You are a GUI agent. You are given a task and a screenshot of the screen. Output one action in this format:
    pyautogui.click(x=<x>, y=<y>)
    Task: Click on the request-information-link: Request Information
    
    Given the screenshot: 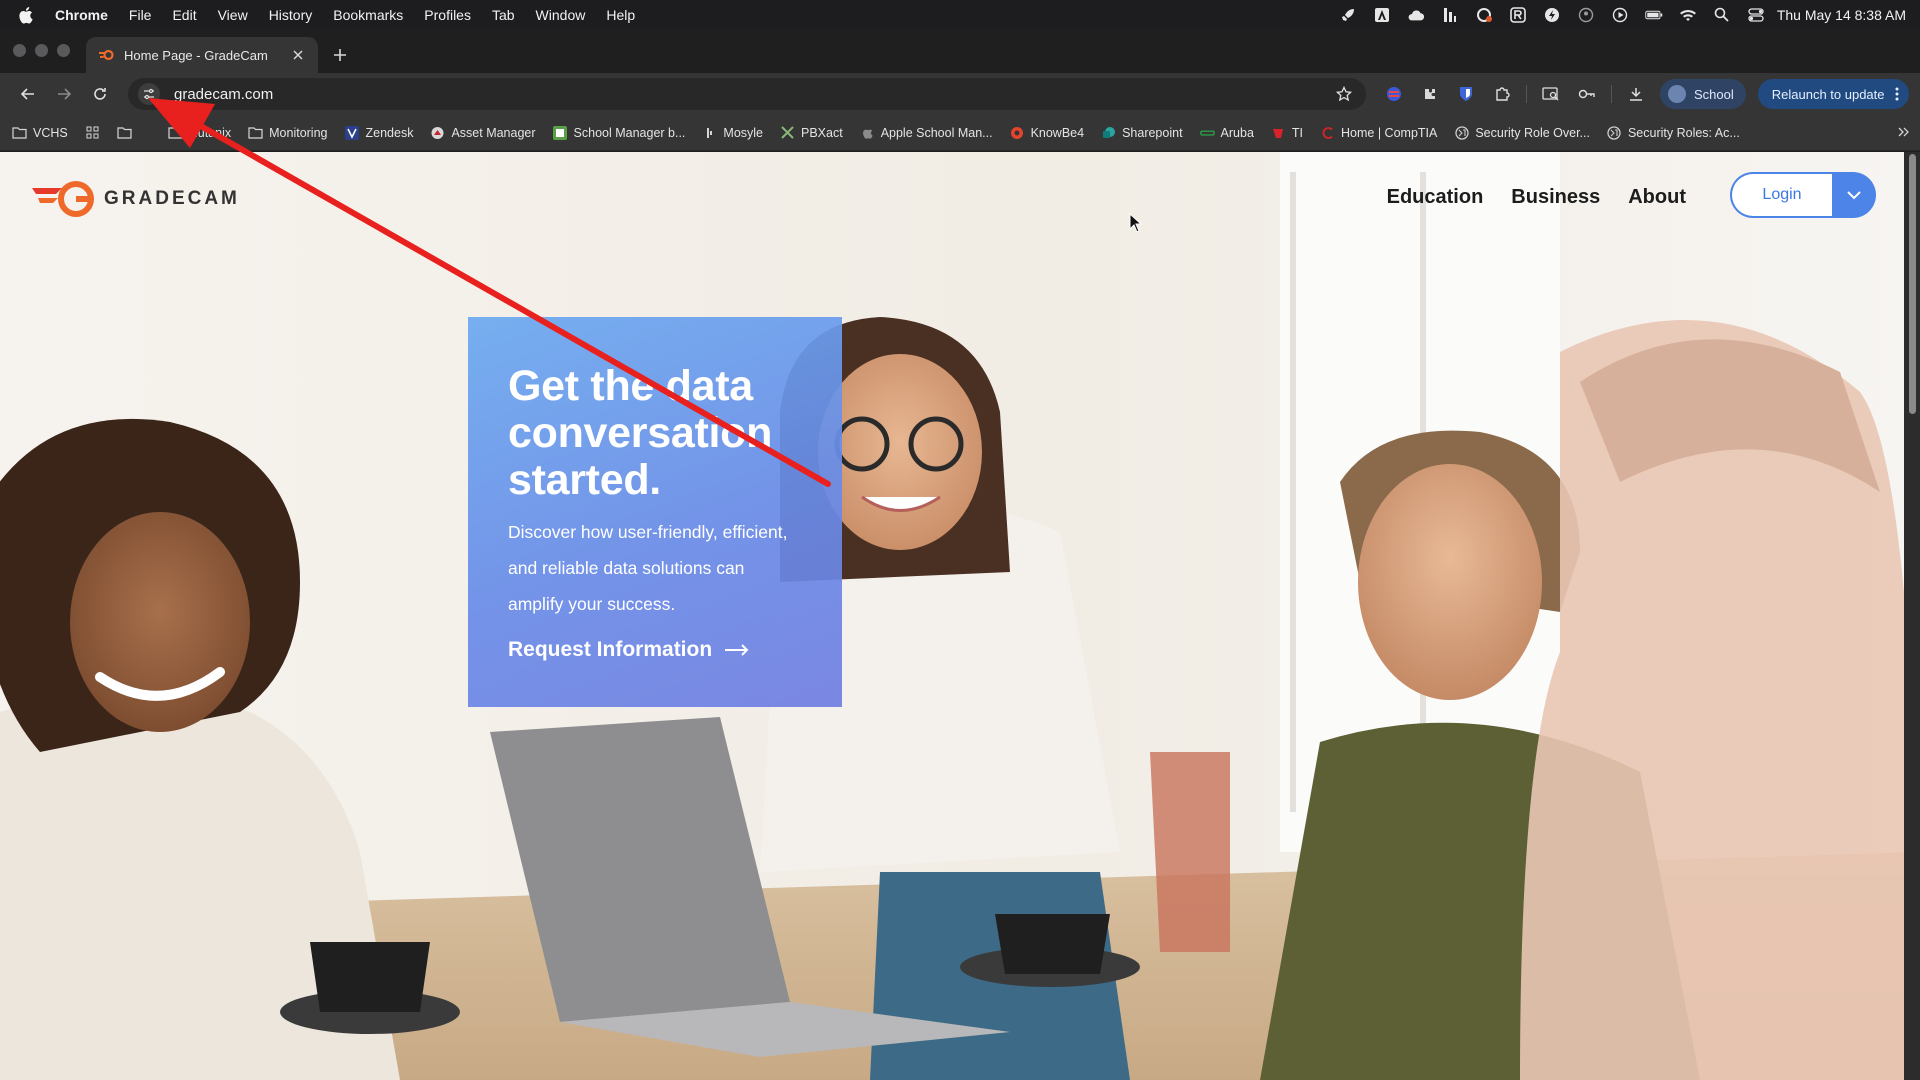 What is the action you would take?
    pyautogui.click(x=660, y=650)
    